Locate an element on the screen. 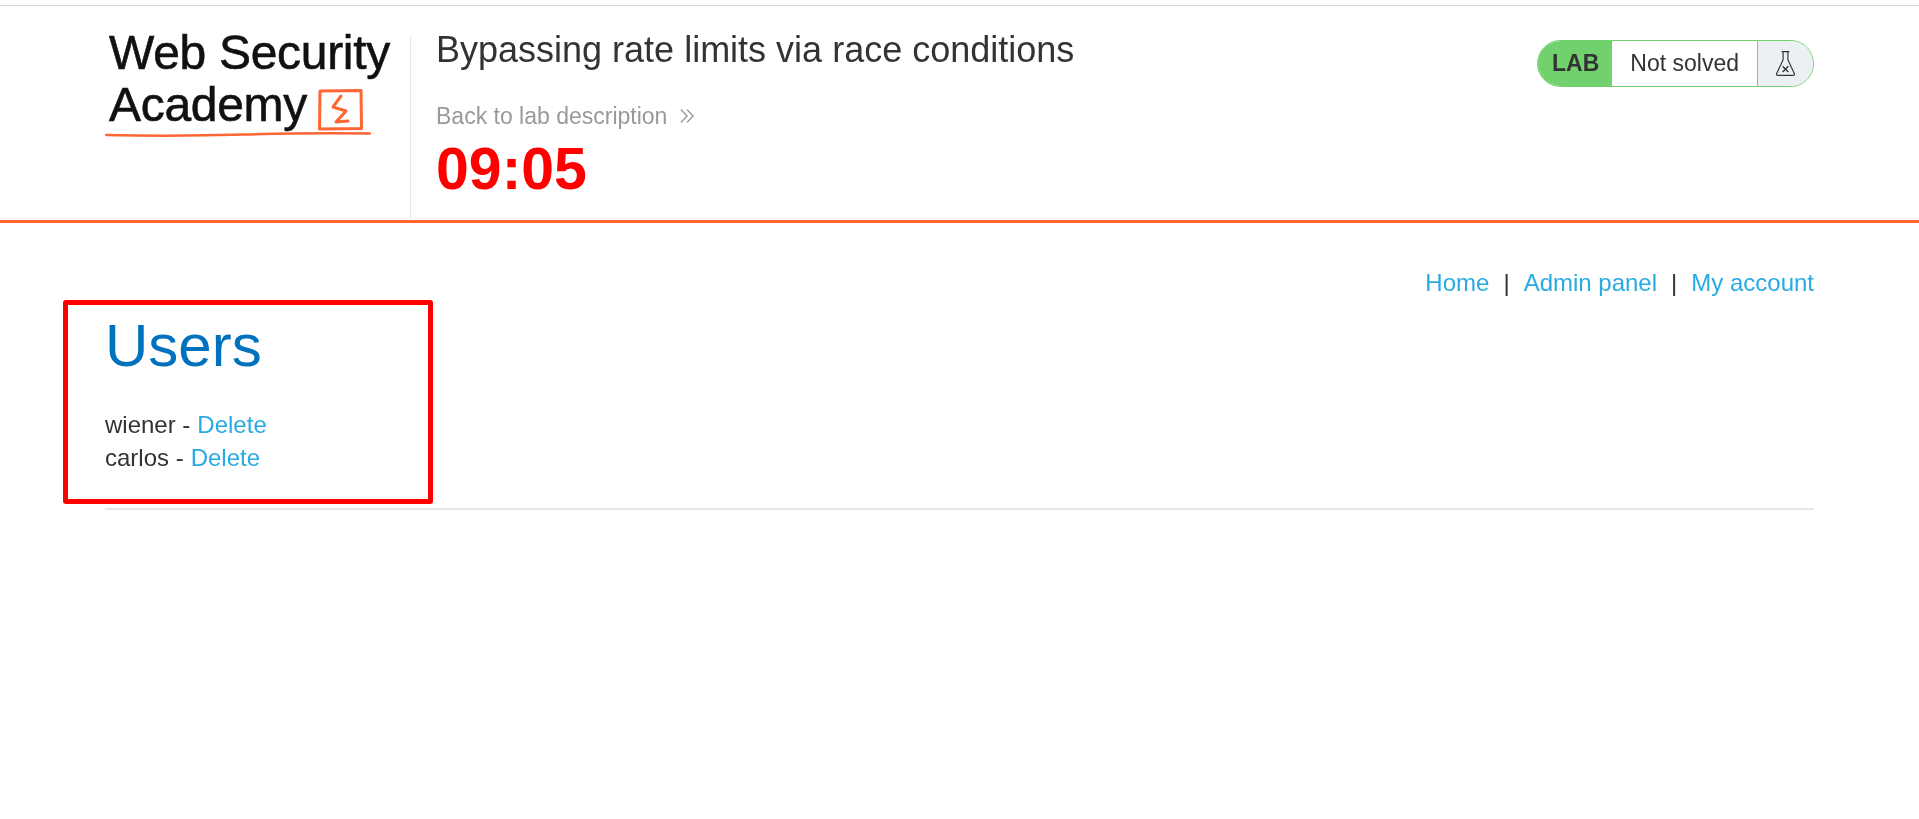 This screenshot has width=1919, height=819. user-name: wiener - is located at coordinates (148, 425).